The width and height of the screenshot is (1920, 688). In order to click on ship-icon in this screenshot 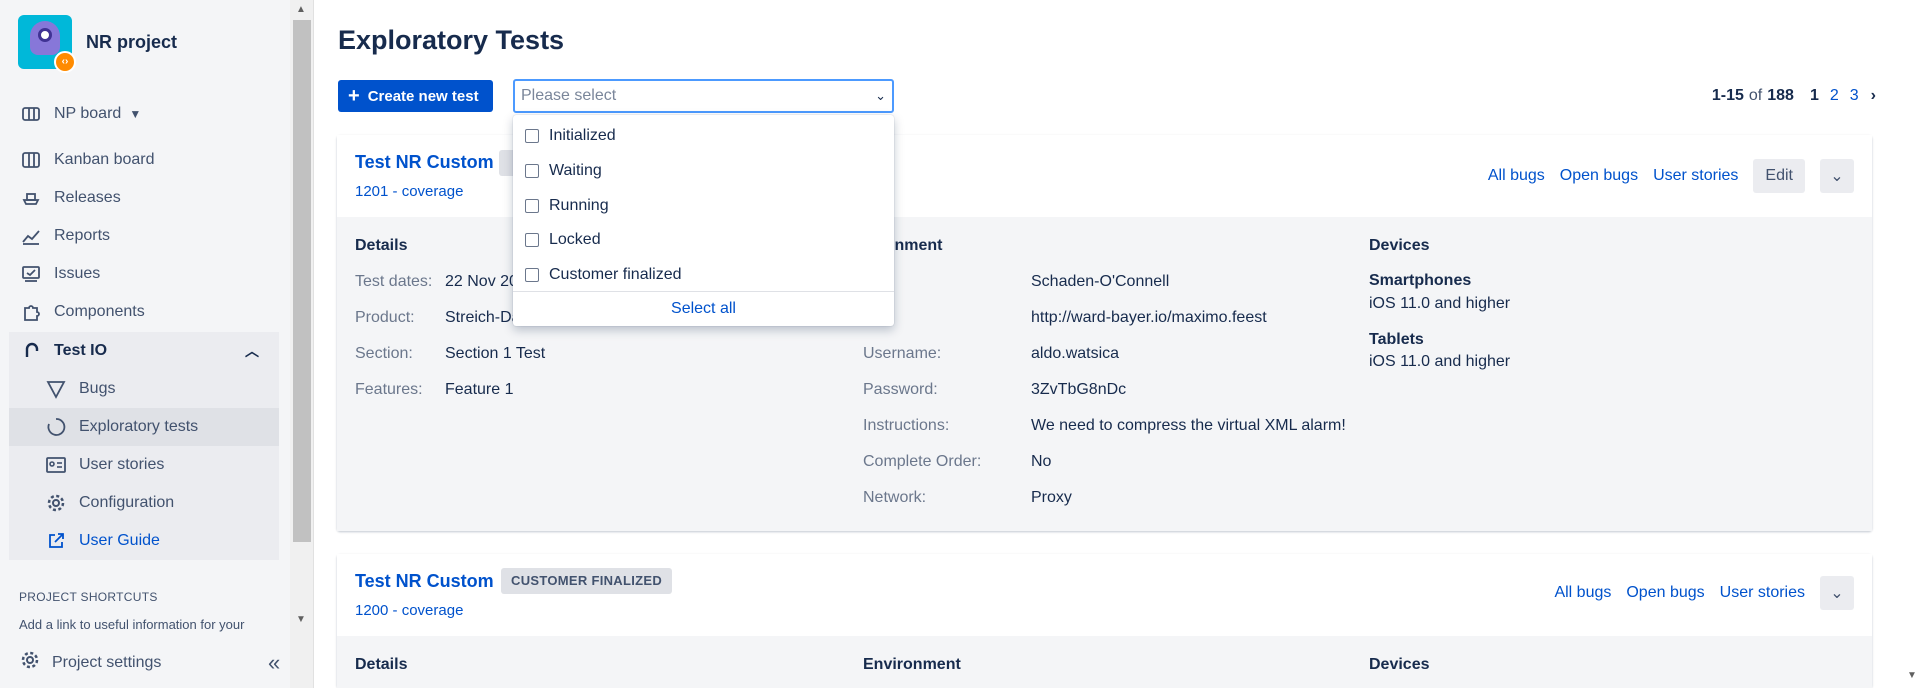, I will do `click(31, 198)`.